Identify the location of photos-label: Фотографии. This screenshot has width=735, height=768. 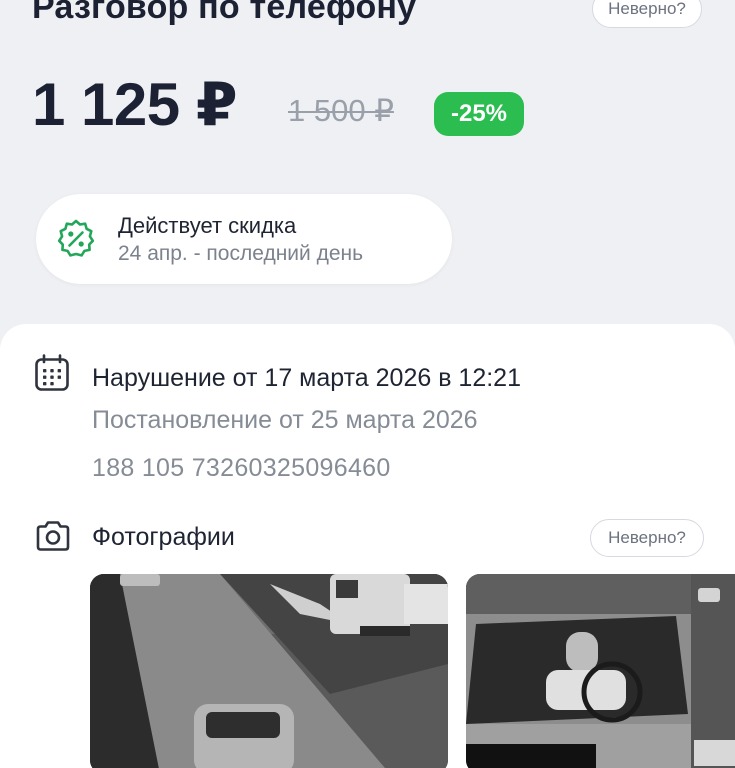
(163, 537).